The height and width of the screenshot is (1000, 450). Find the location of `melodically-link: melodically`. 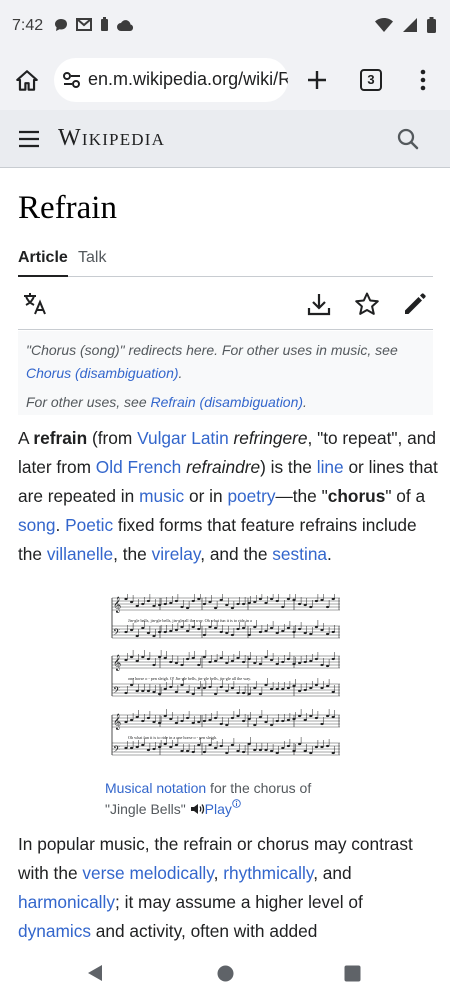

melodically-link: melodically is located at coordinates (171, 873).